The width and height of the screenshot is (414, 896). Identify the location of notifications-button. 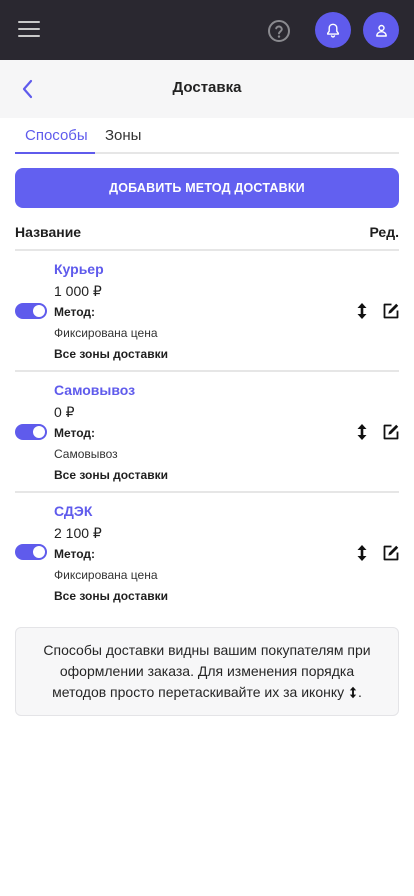
(333, 30).